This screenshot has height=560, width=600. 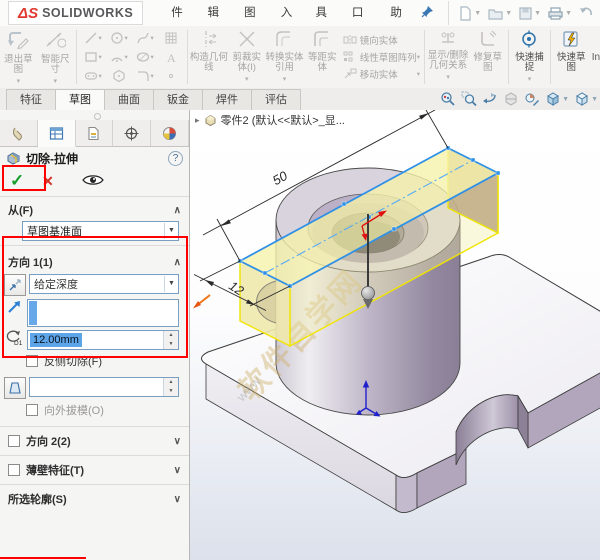 What do you see at coordinates (322, 57) in the screenshot?
I see `offset-entities-button: 等距实体` at bounding box center [322, 57].